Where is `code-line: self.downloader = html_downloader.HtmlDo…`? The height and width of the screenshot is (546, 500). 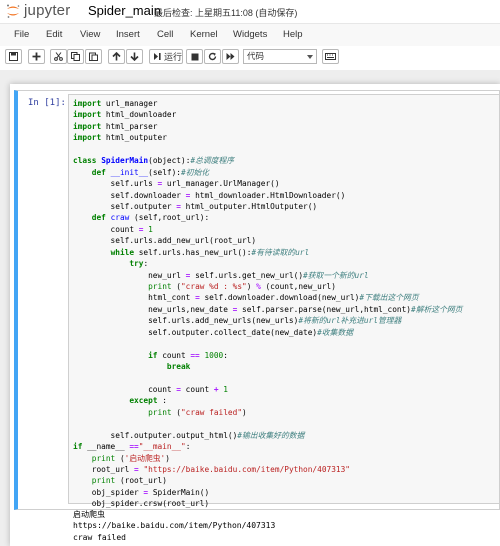 code-line: self.downloader = html_downloader.HtmlDo… is located at coordinates (209, 195).